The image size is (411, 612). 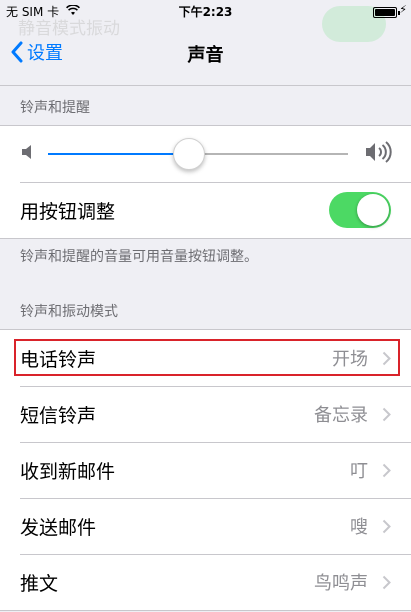 I want to click on nav-bar: 设置 声音, so click(x=205, y=54).